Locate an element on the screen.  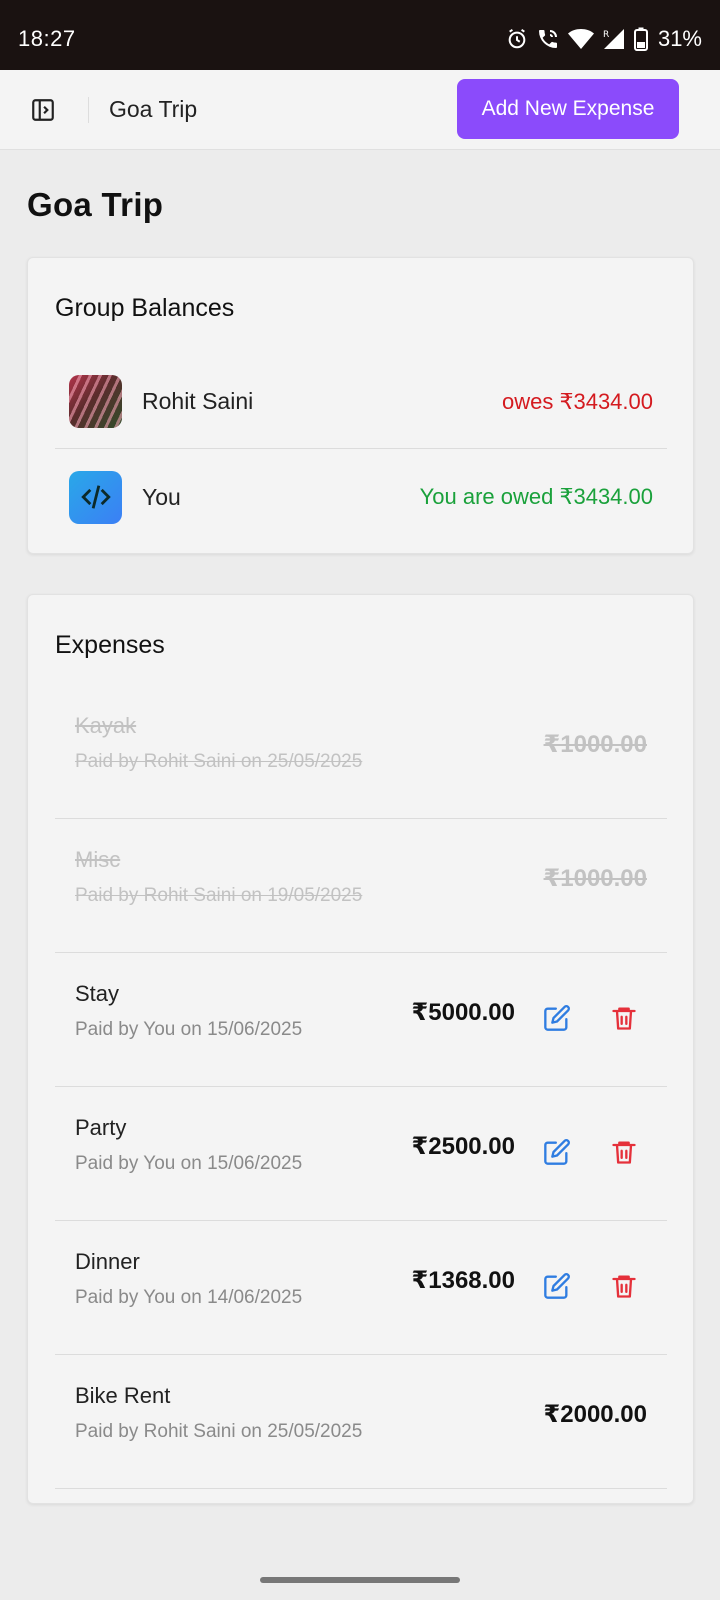
battery-icon is located at coordinates (640, 39).